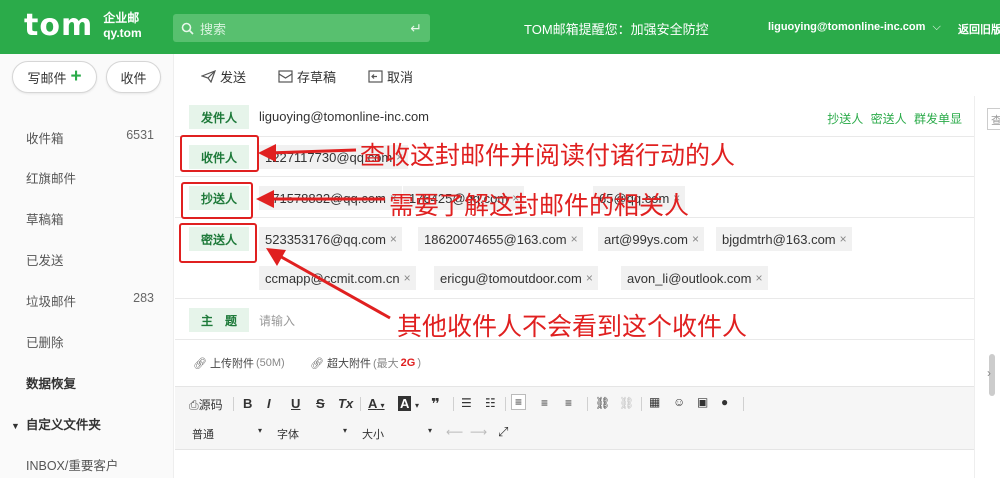 The height and width of the screenshot is (478, 1000). I want to click on arrow-to, so click(307, 153).